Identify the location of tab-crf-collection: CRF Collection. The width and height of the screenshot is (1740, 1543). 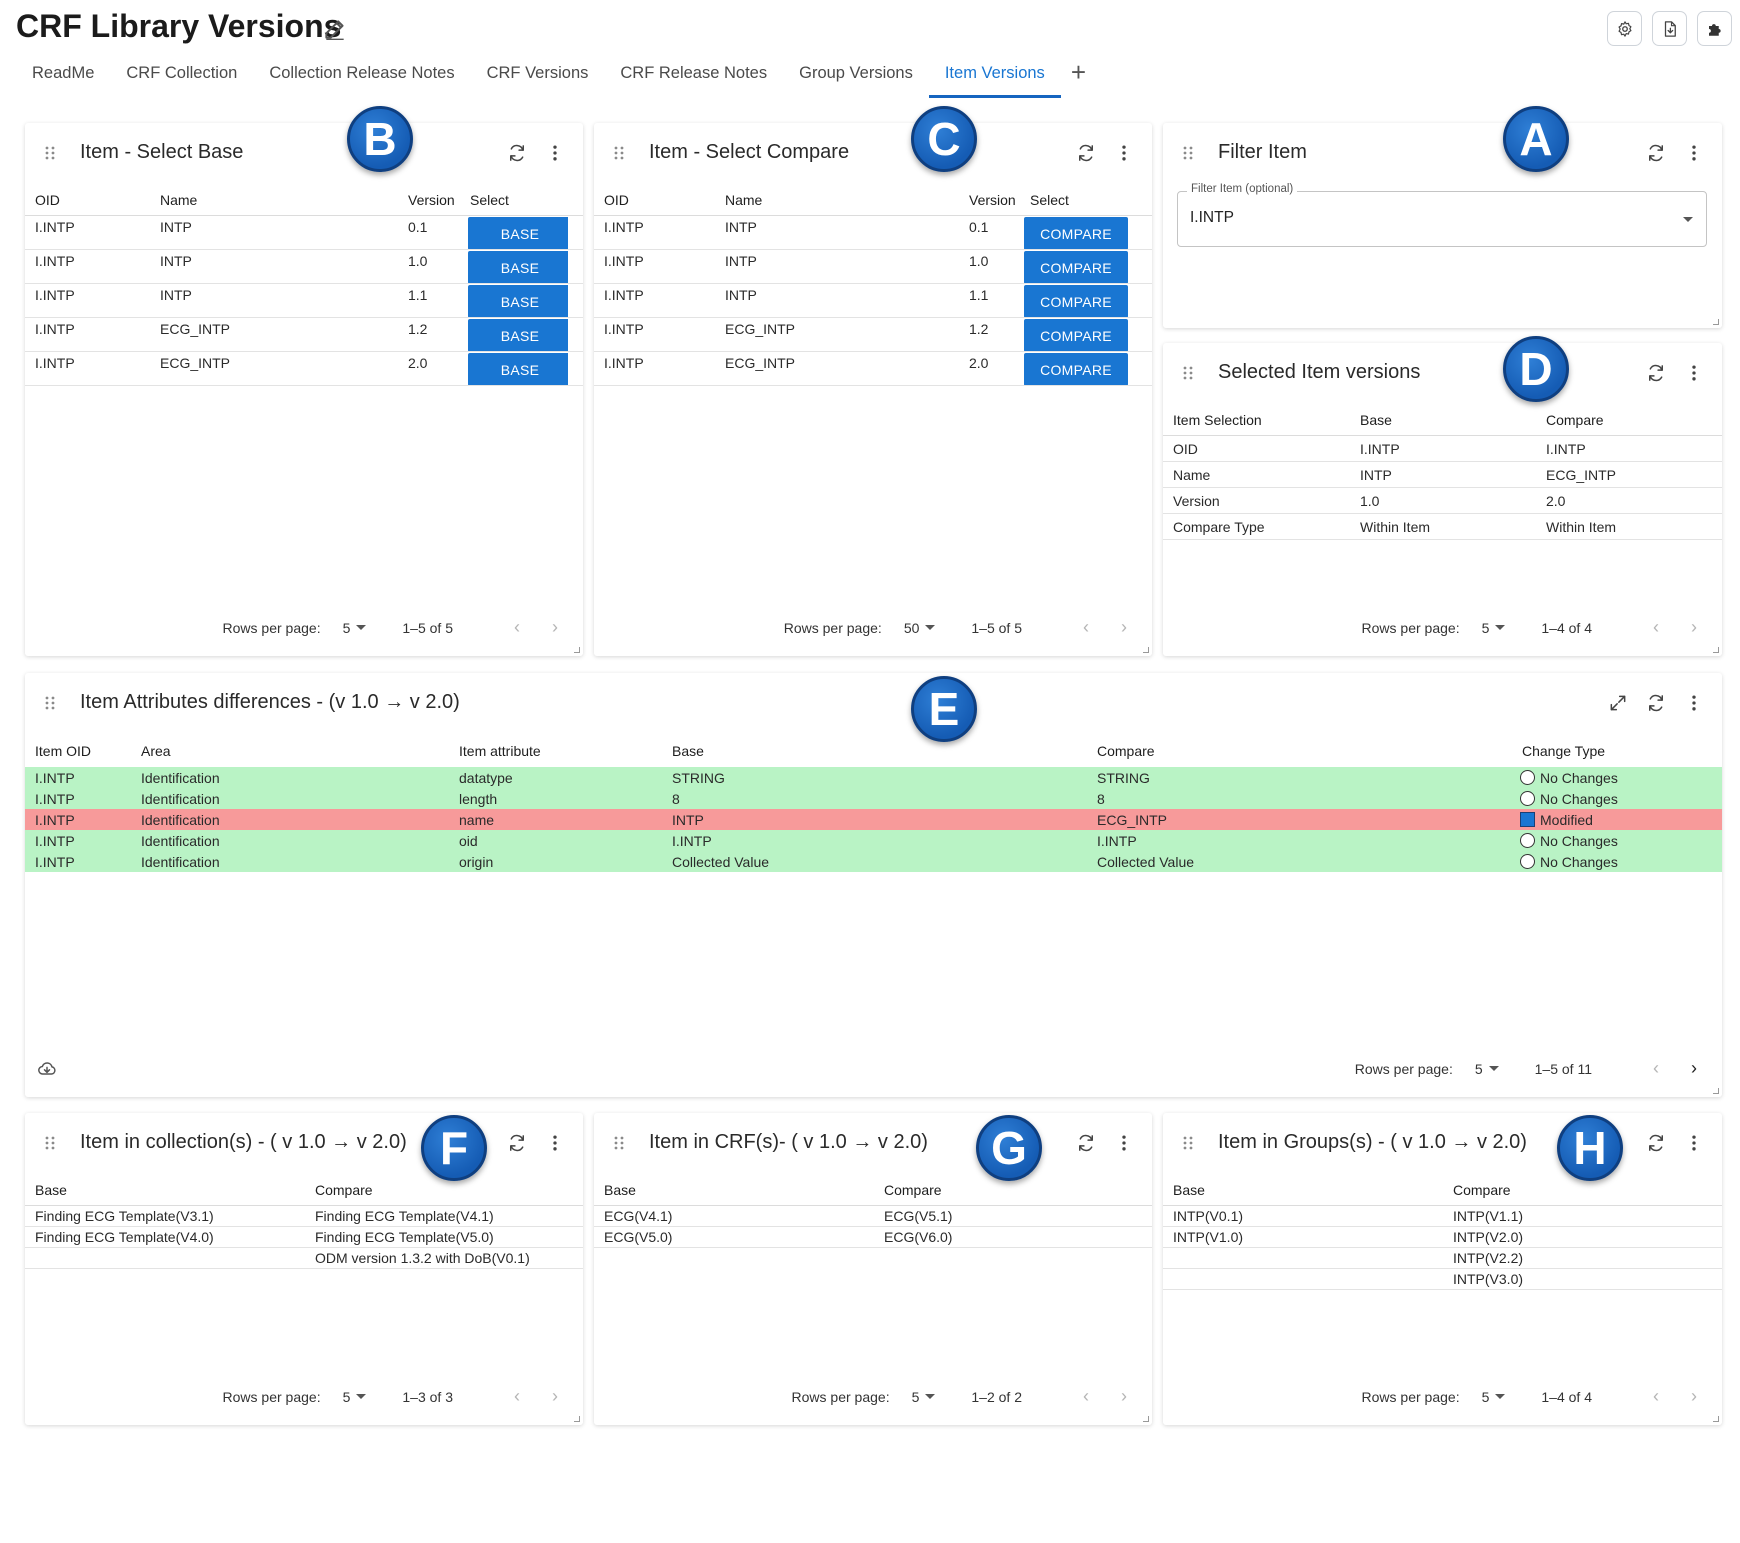
(181, 75).